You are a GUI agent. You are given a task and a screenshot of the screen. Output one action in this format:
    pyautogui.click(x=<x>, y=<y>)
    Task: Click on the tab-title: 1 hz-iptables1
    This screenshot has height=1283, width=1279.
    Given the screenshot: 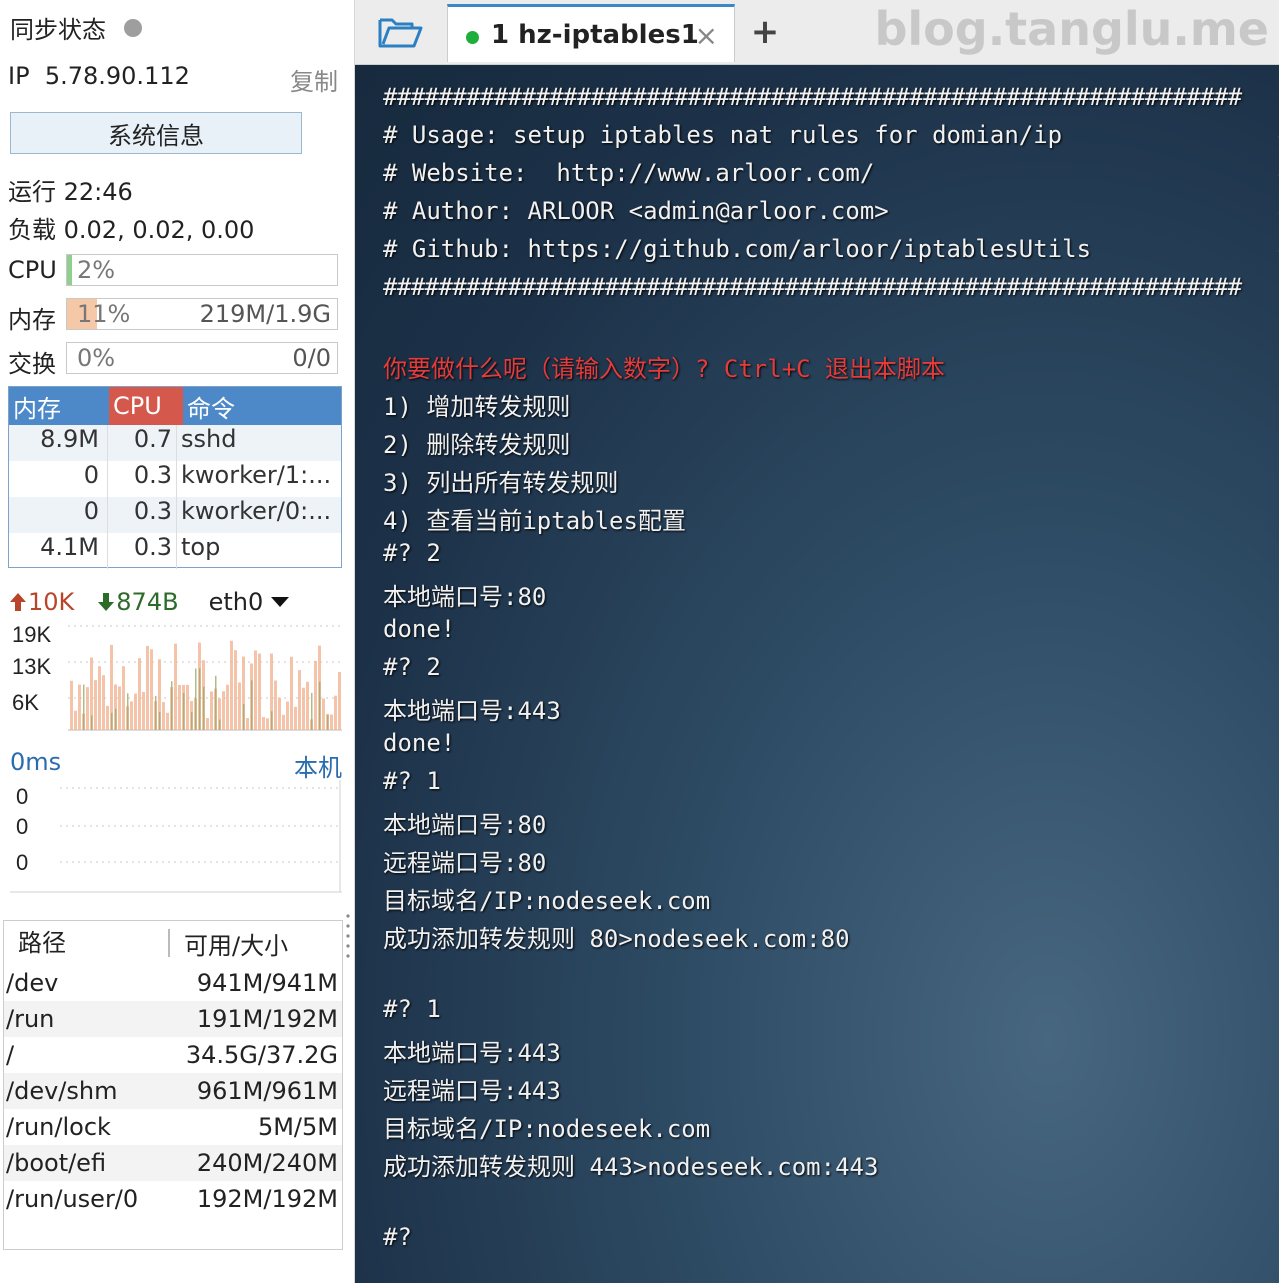 What is the action you would take?
    pyautogui.click(x=595, y=34)
    